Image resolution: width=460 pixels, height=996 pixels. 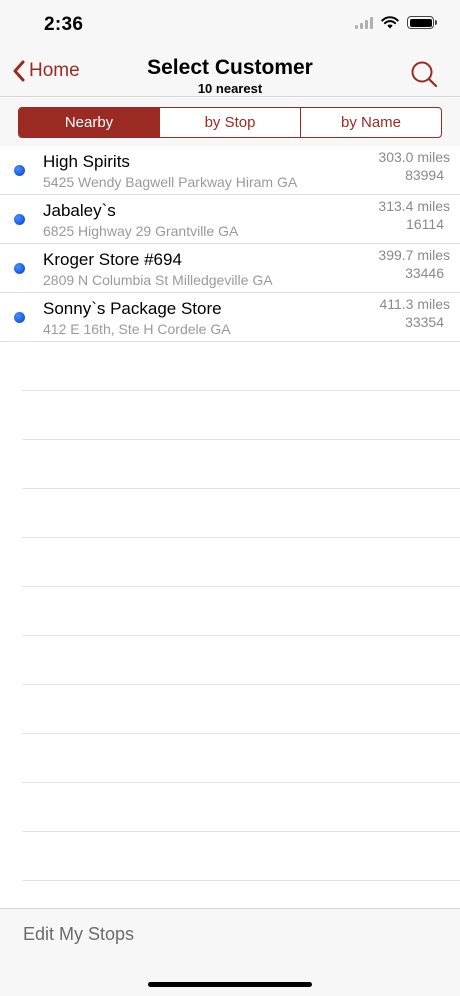 What do you see at coordinates (230, 88) in the screenshot?
I see `page-subtitle: 10 nearest` at bounding box center [230, 88].